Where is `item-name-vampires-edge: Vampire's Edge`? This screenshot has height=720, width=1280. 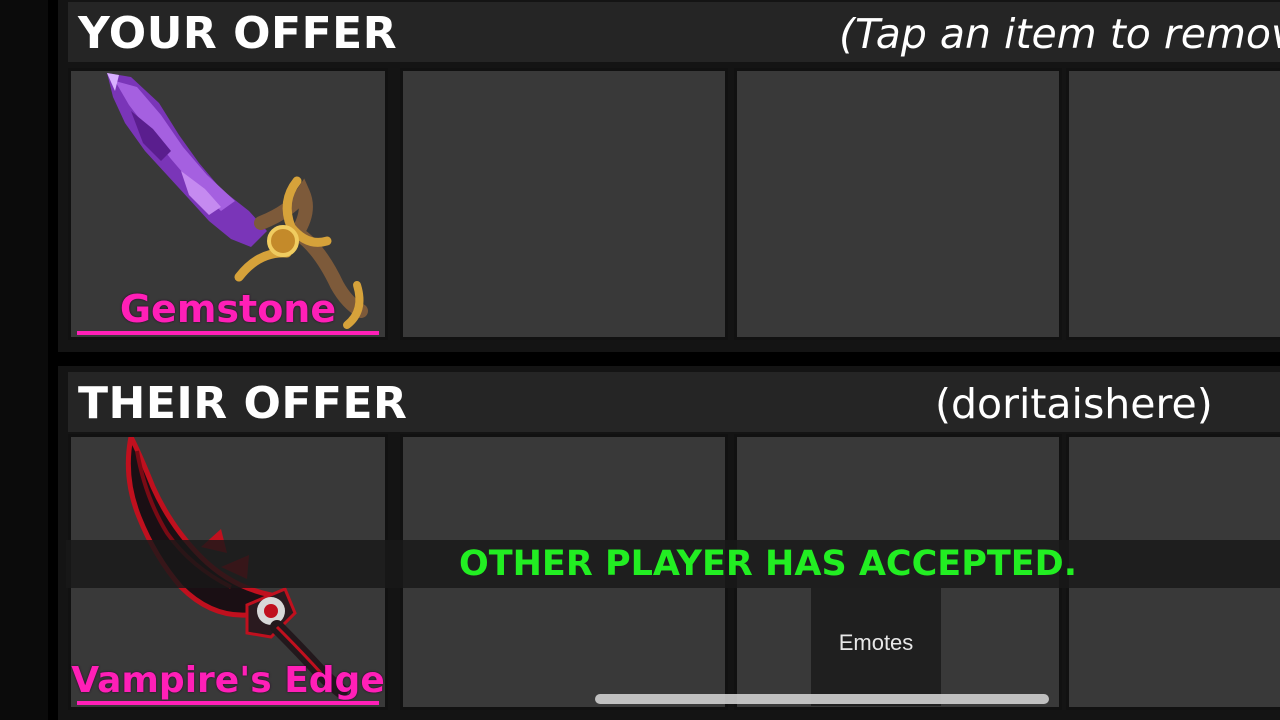 item-name-vampires-edge: Vampire's Edge is located at coordinates (228, 680).